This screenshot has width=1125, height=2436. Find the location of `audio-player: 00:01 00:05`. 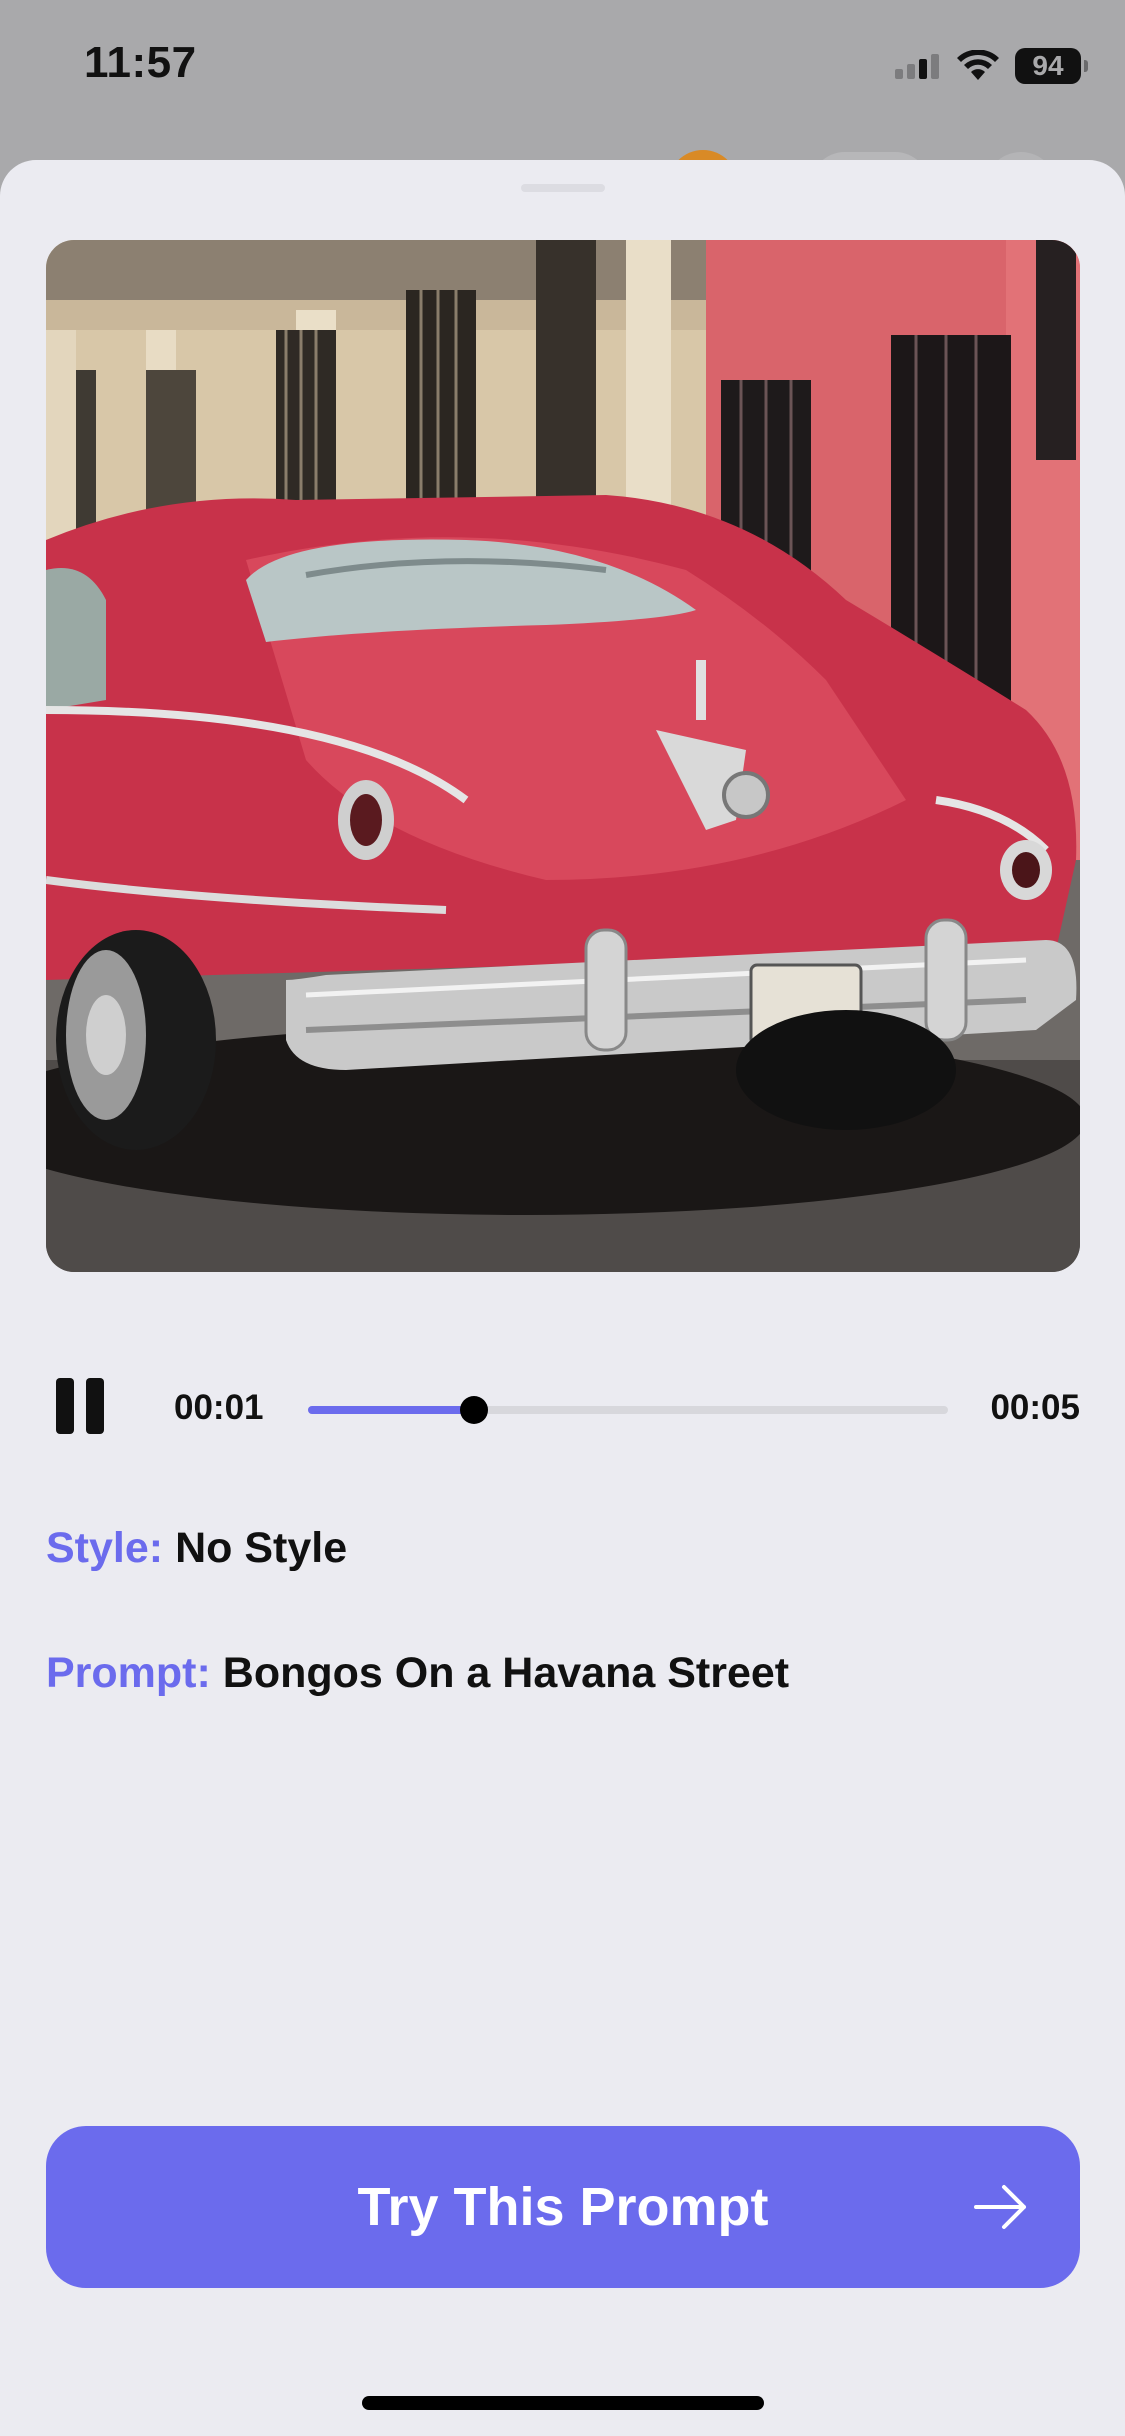

audio-player: 00:01 00:05 is located at coordinates (563, 1405).